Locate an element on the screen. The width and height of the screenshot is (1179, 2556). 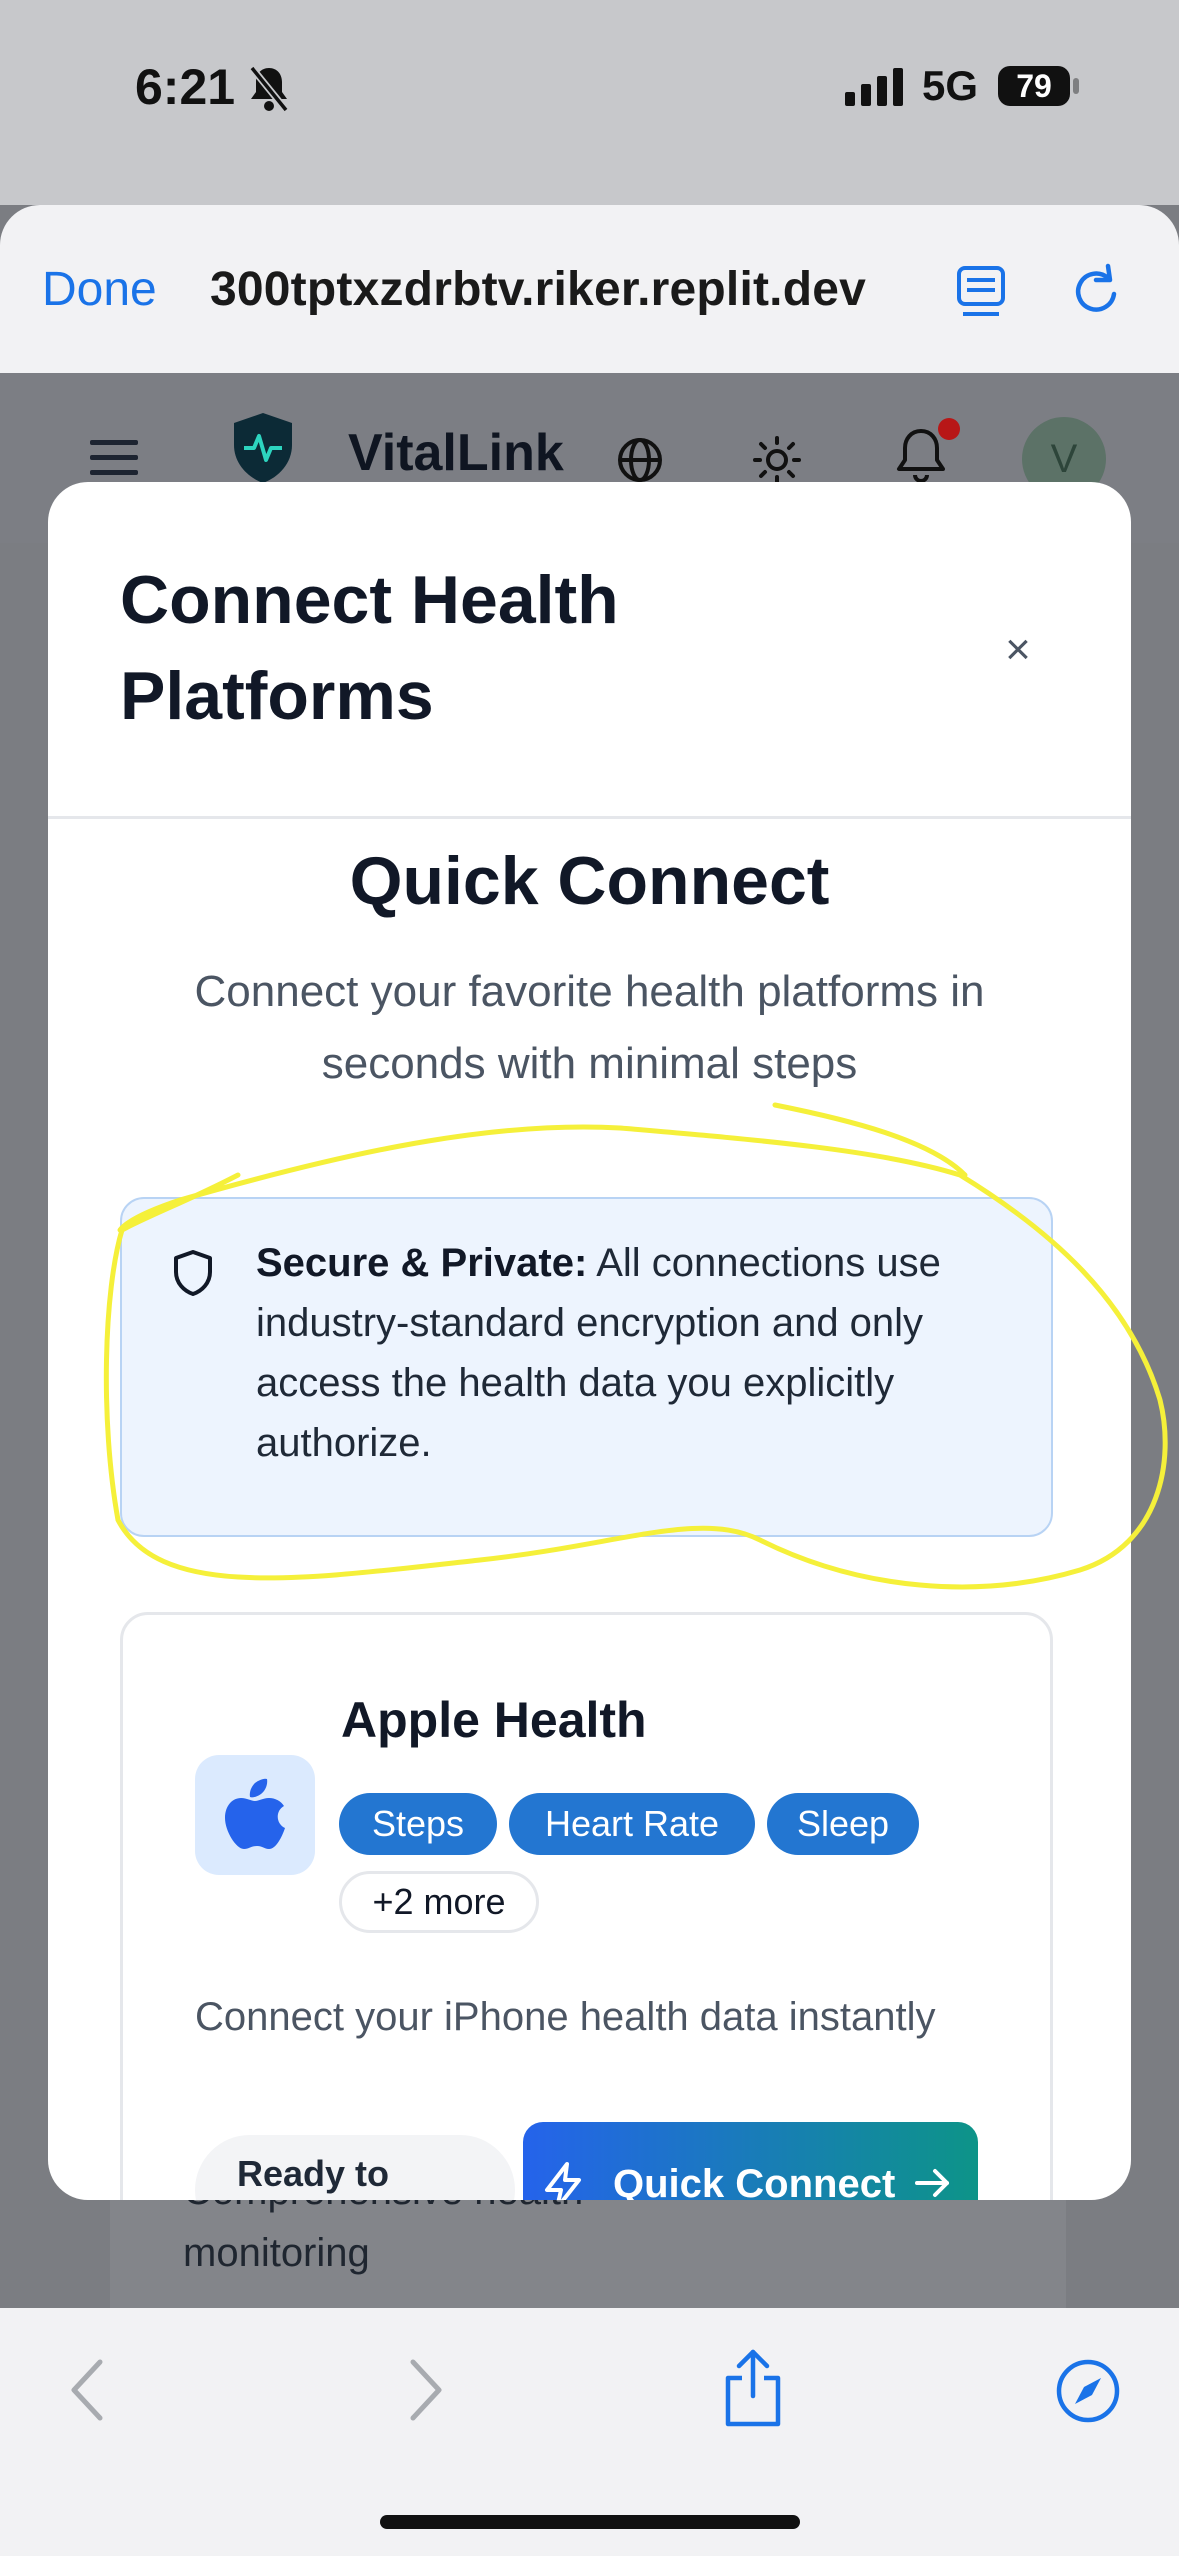
connection-status-badge: Ready to is located at coordinates (355, 2167).